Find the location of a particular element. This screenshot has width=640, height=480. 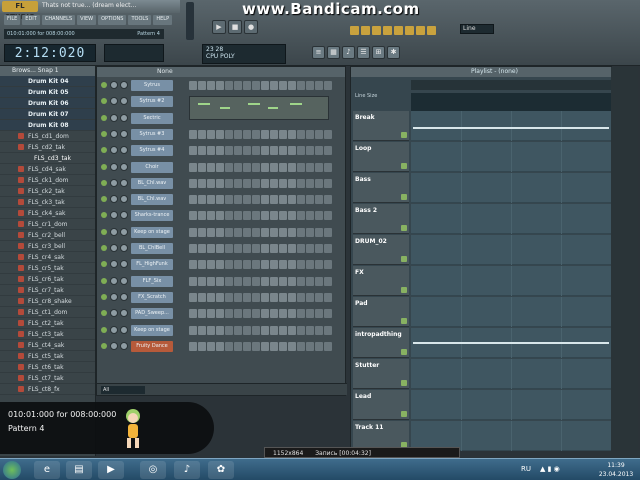

browser-item: FLS_cd4_sak is located at coordinates (47, 169).